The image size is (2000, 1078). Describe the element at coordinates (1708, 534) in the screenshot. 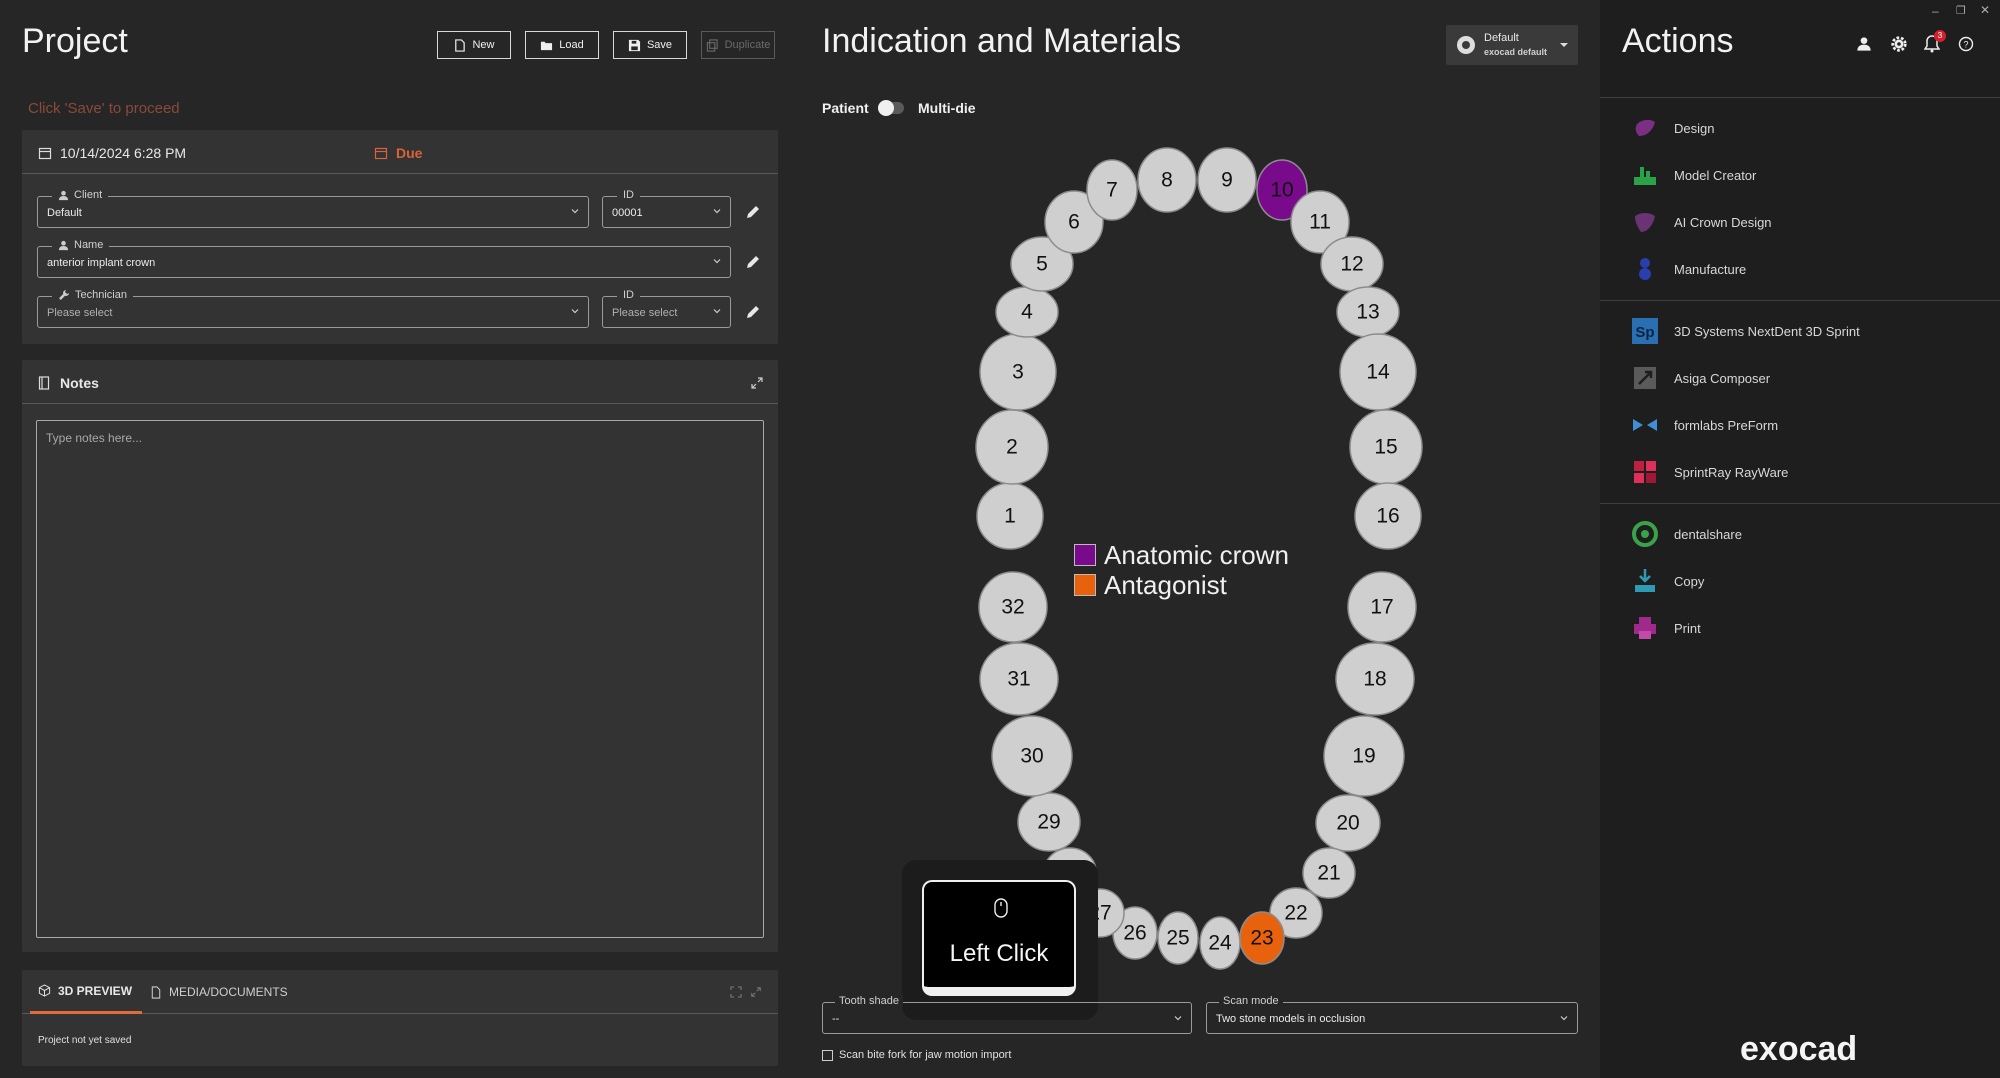

I see `action-label: dentalshare` at that location.